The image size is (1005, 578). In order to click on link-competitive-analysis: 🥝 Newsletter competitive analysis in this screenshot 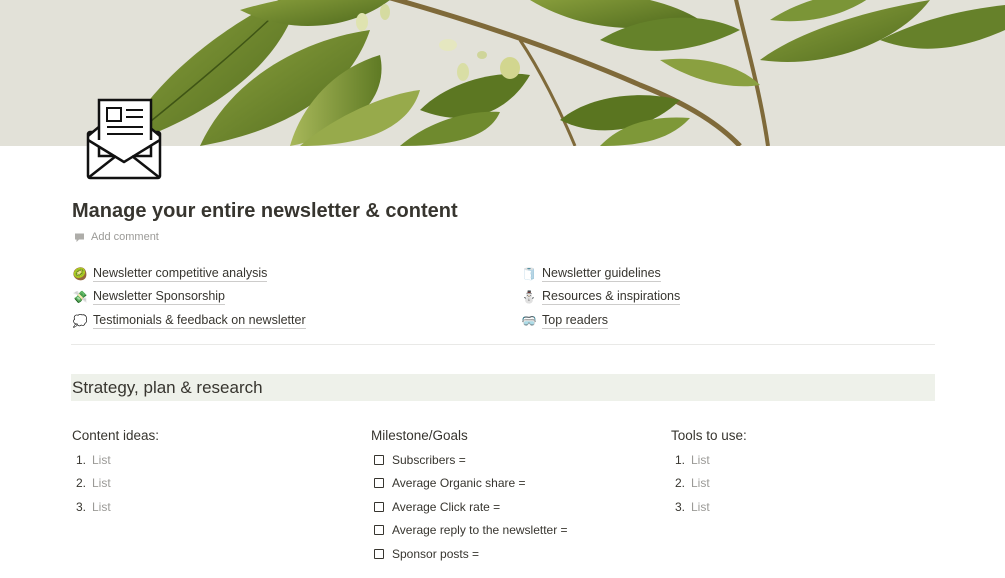, I will do `click(189, 274)`.